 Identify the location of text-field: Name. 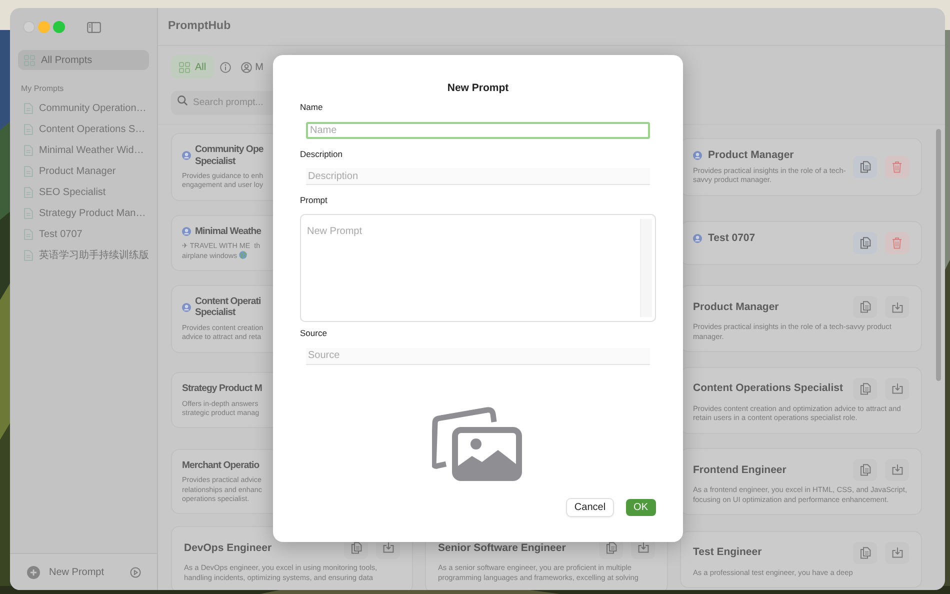
(478, 130).